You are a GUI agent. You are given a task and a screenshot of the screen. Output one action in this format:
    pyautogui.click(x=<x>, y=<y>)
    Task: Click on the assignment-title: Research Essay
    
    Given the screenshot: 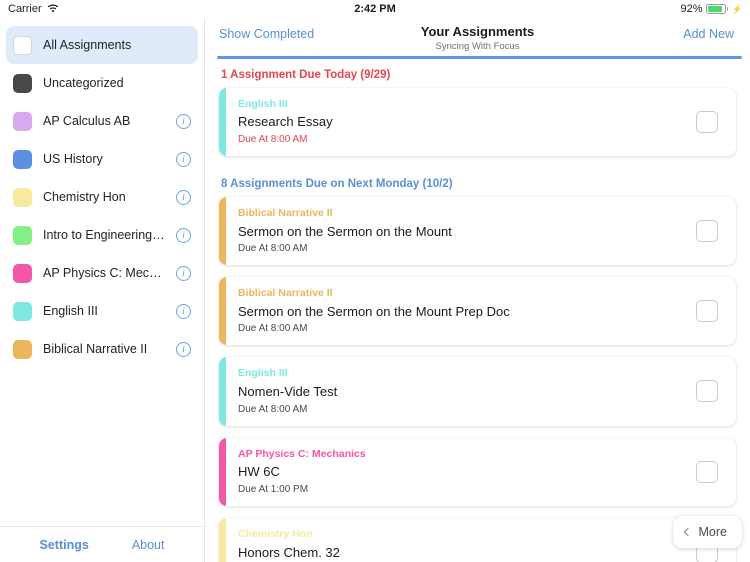 What is the action you would take?
    pyautogui.click(x=285, y=122)
    